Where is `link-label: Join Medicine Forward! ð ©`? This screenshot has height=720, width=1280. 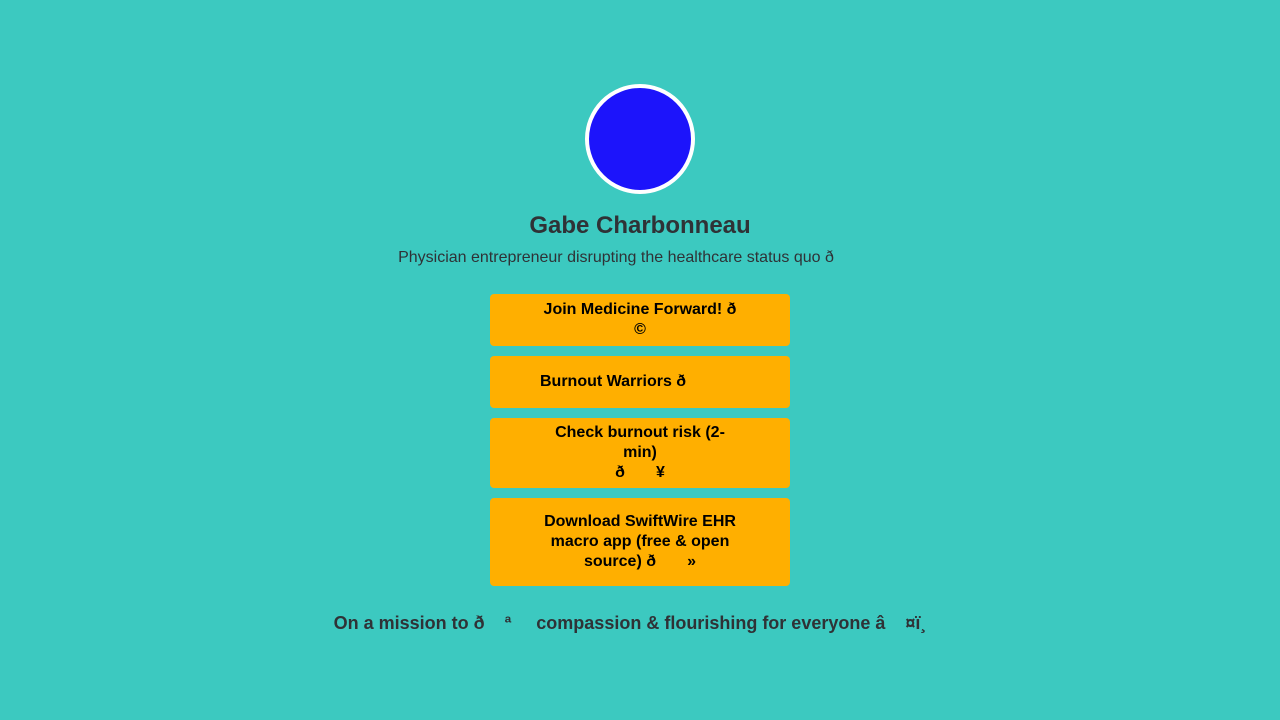 link-label: Join Medicine Forward! ð © is located at coordinates (655, 319).